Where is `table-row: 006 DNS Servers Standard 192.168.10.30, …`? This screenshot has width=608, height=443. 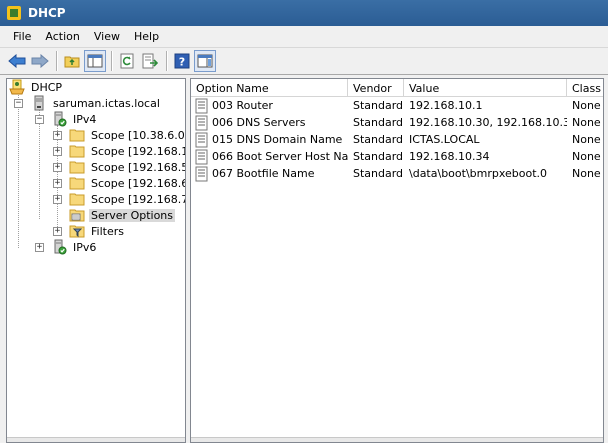
table-row: 006 DNS Servers Standard 192.168.10.30, … is located at coordinates (397, 122).